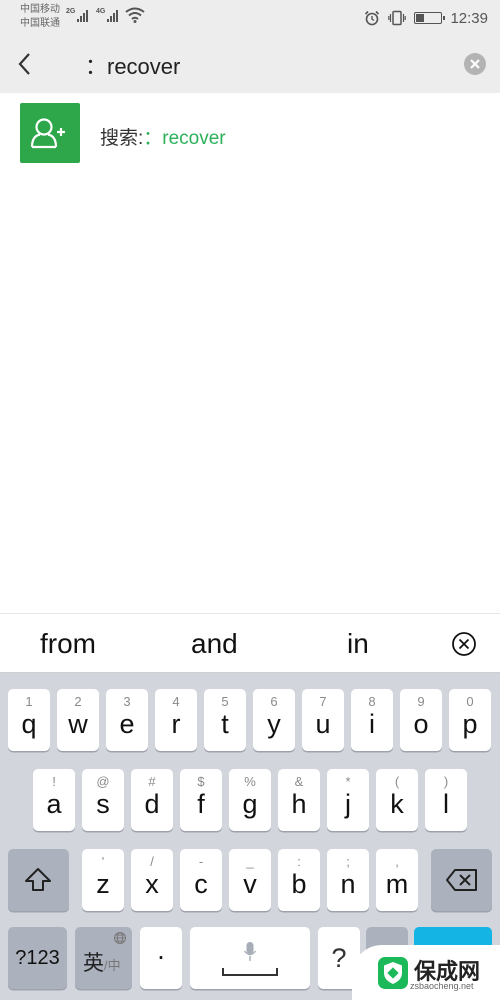 The image size is (500, 1000). Describe the element at coordinates (103, 880) in the screenshot. I see `key-z: ' z` at that location.